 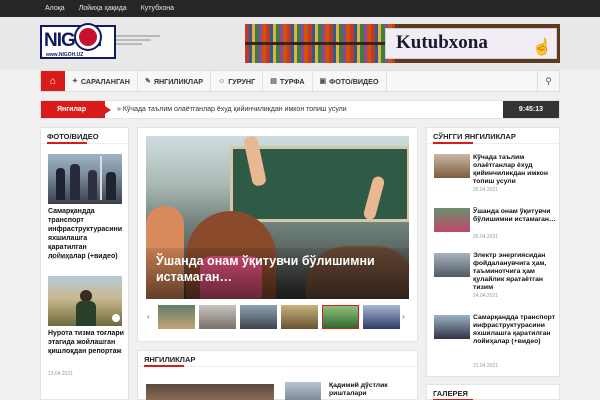 What do you see at coordinates (84, 136) in the screenshot?
I see `widget-heading: ФОТО/ВИДЕО` at bounding box center [84, 136].